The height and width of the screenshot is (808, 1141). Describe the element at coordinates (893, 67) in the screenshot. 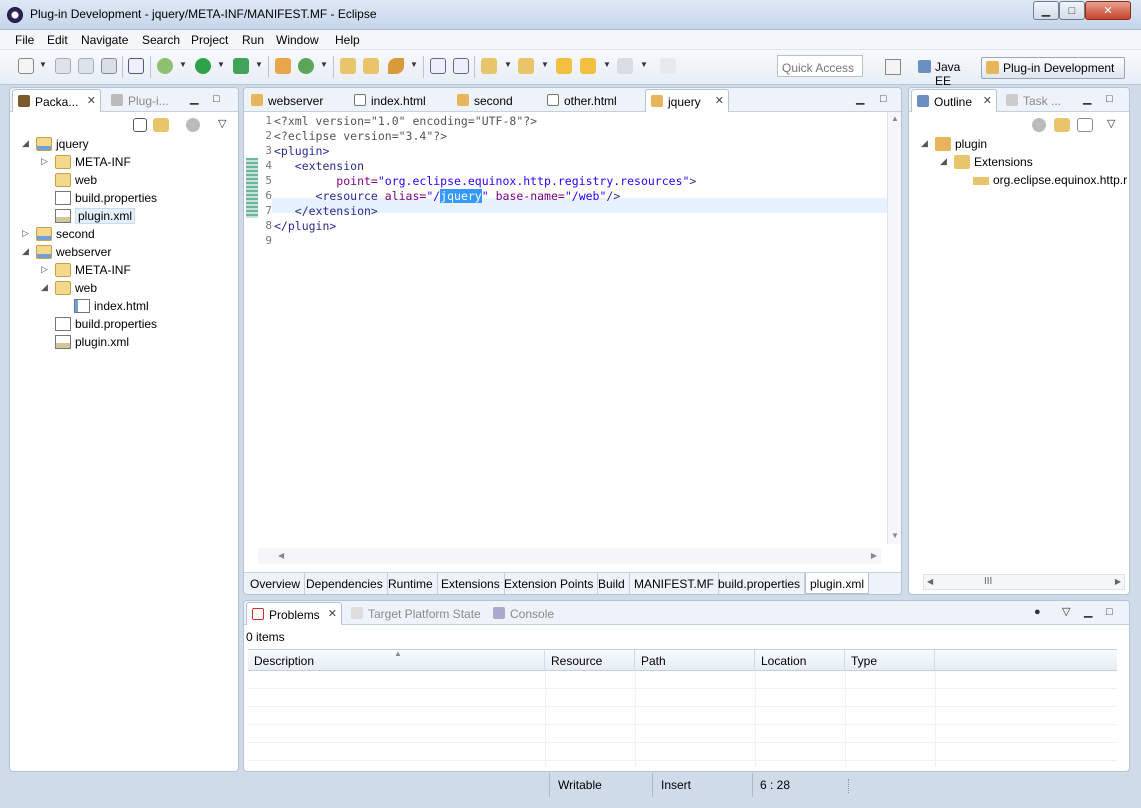

I see `open-perspective-icon` at that location.